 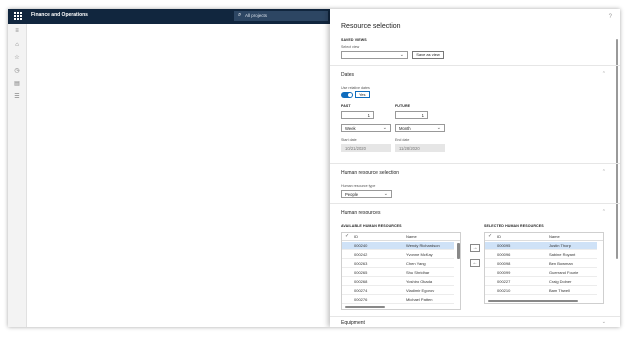 What do you see at coordinates (398, 246) in the screenshot?
I see `table-row: 000240 Wendy Richardson` at bounding box center [398, 246].